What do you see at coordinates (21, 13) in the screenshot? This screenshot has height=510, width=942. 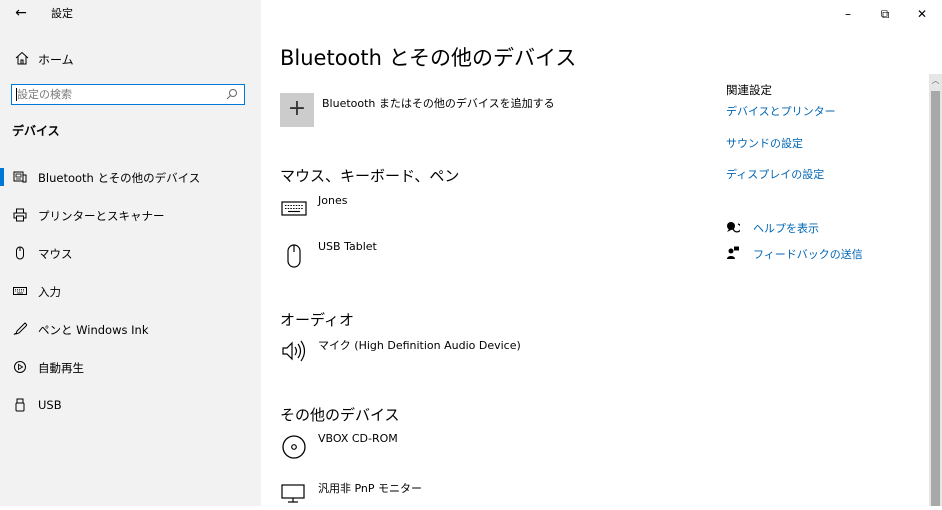 I see `back-arrow-icon: ←` at bounding box center [21, 13].